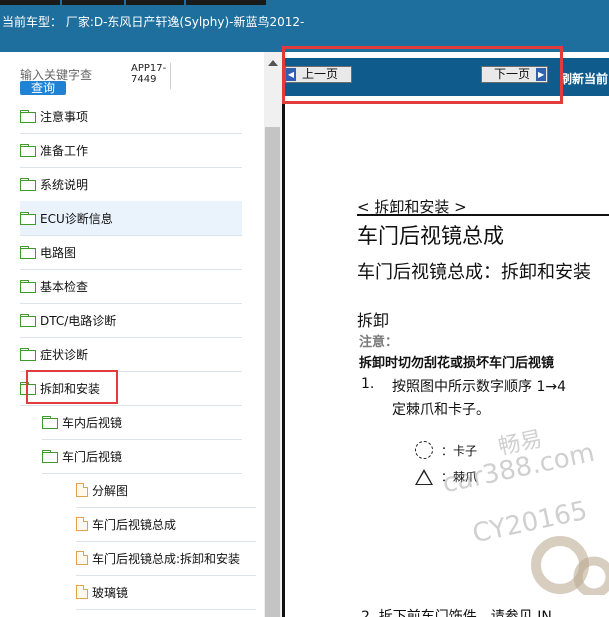 The width and height of the screenshot is (609, 617). I want to click on tree-item-label: 注意事项, so click(64, 116).